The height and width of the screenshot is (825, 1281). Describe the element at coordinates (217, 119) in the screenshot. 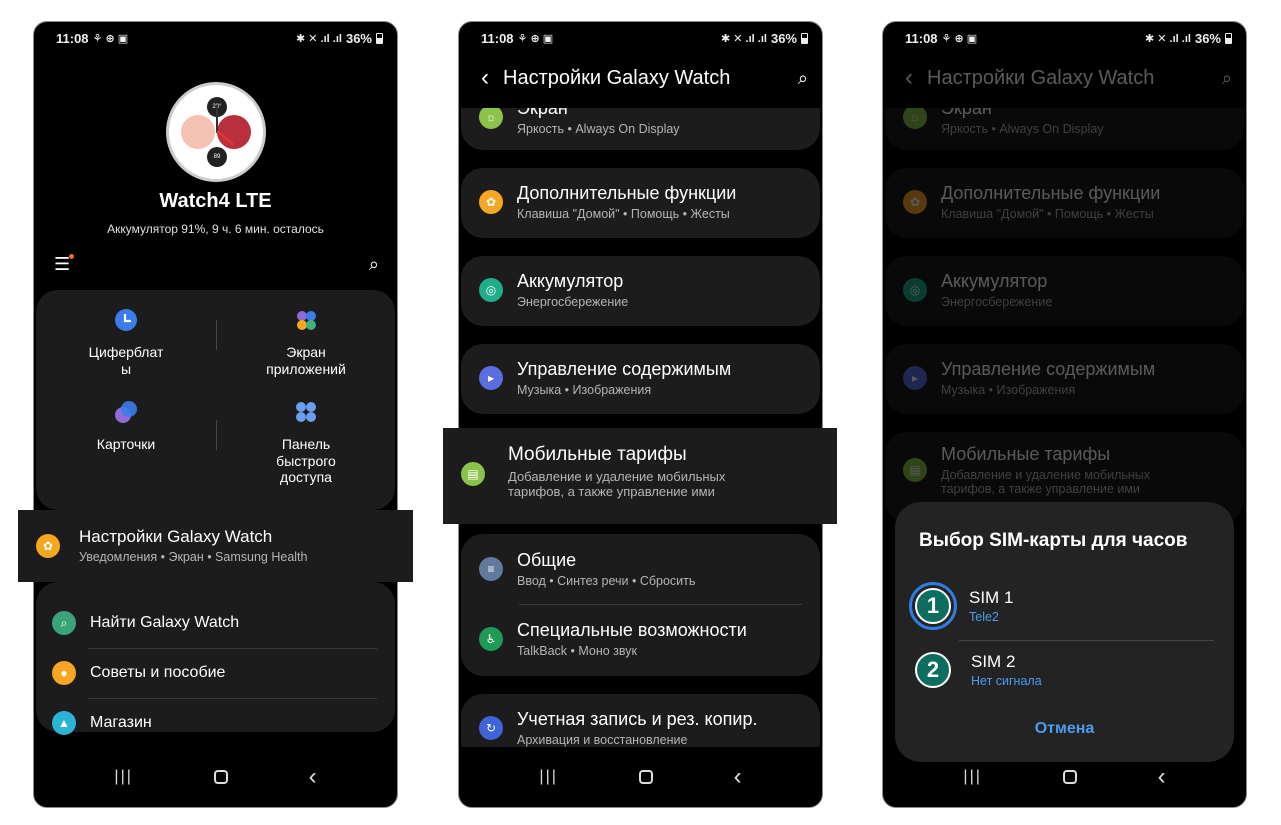

I see `watch-hand-hour` at that location.